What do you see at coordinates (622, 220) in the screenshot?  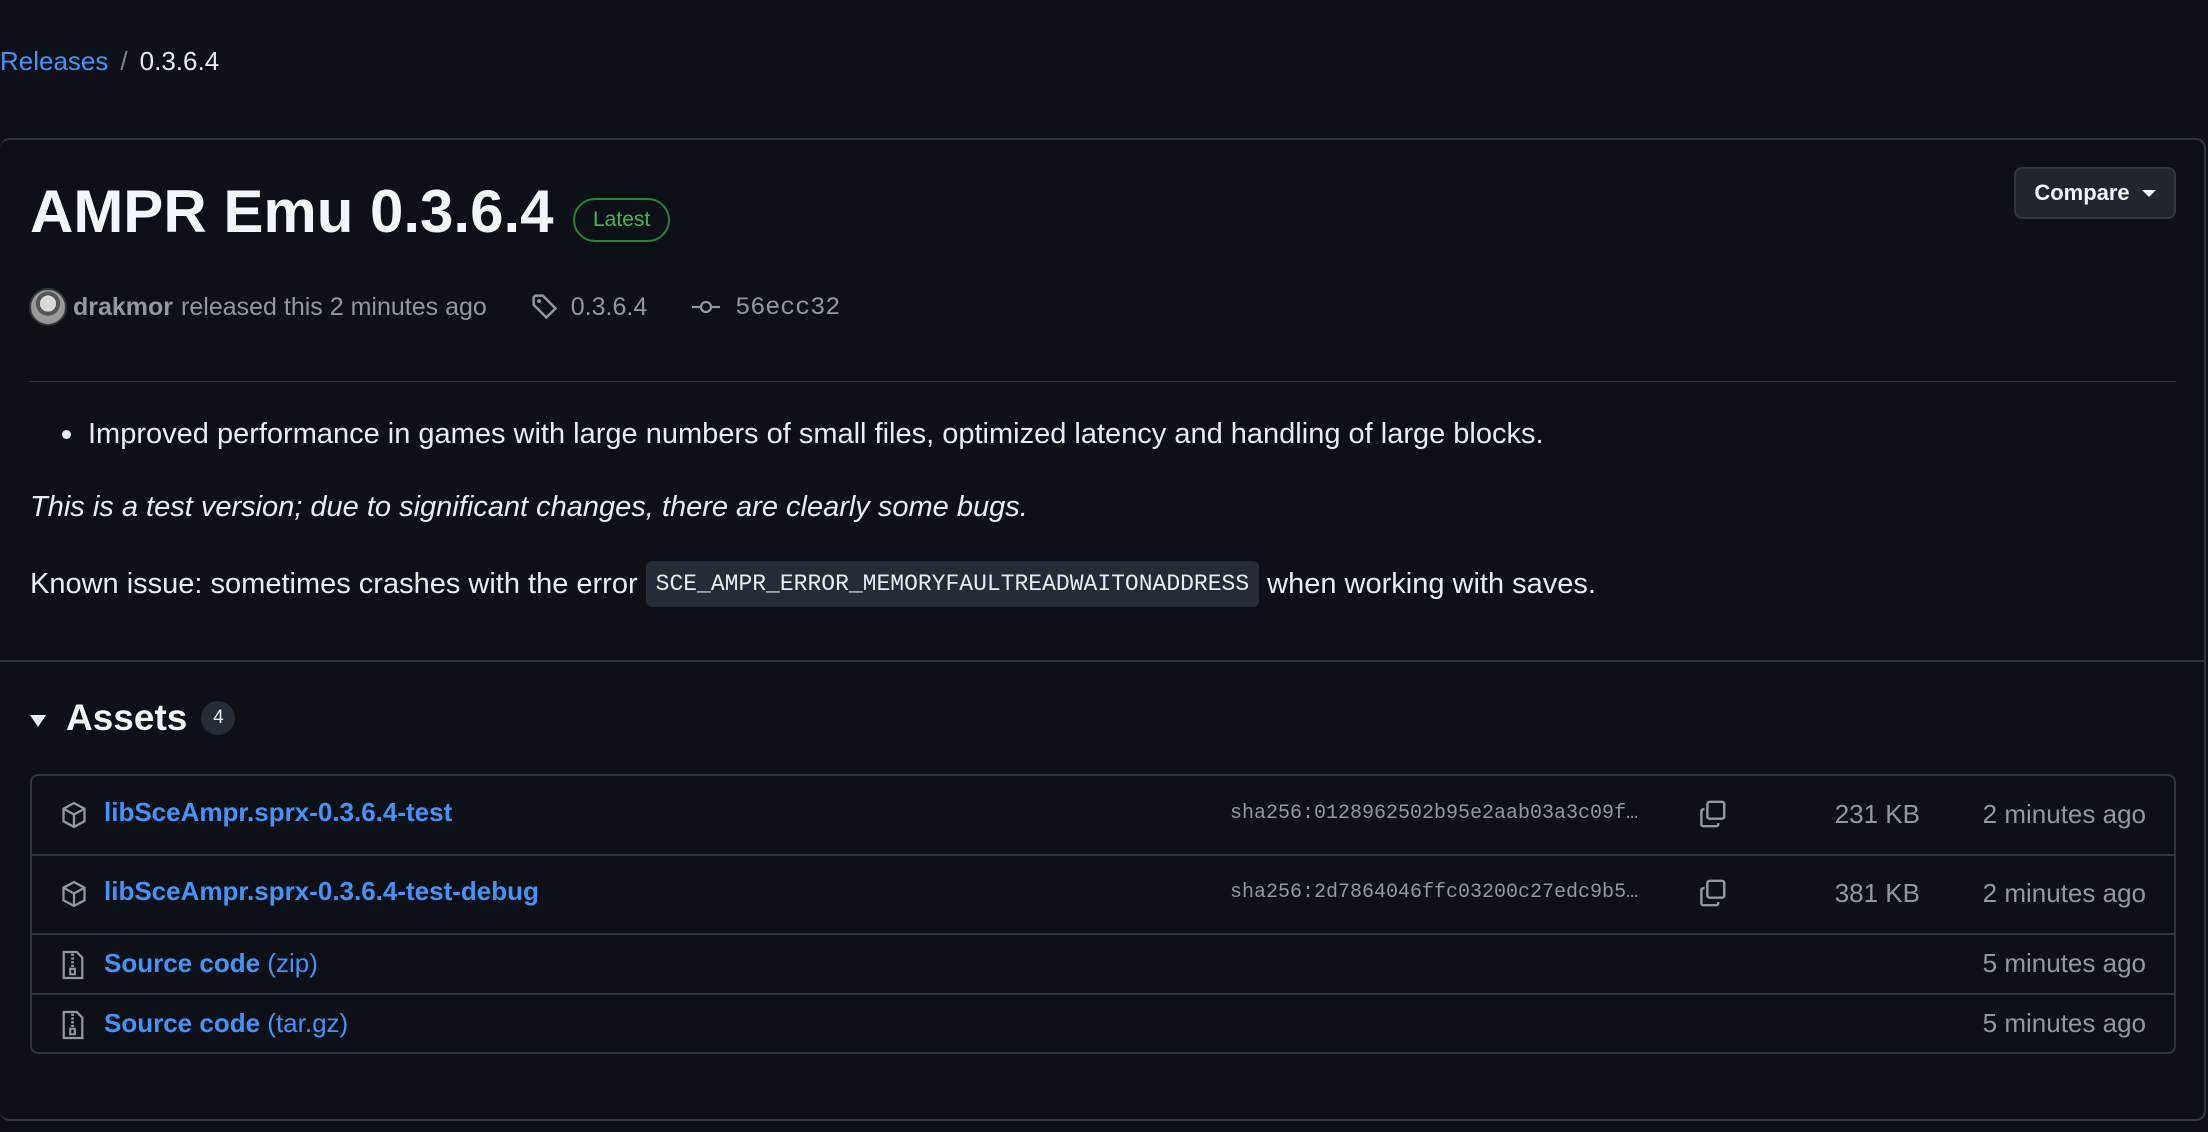 I see `latest-badge: Latest` at bounding box center [622, 220].